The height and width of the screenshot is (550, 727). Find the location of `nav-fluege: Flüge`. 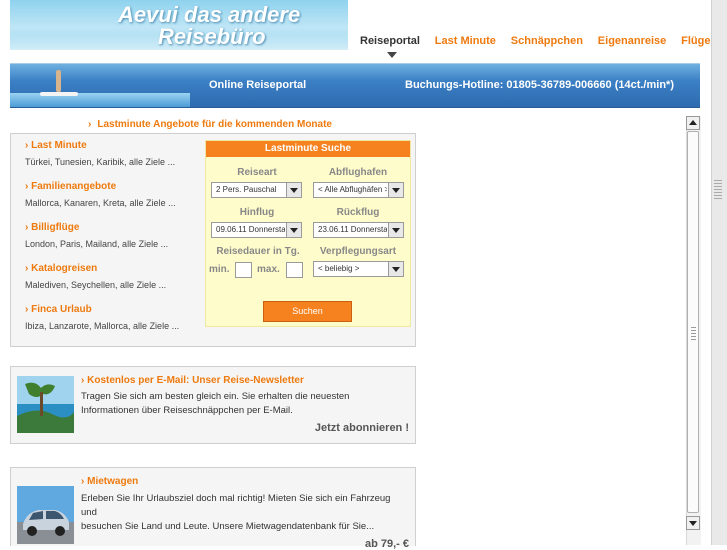

nav-fluege: Flüge is located at coordinates (695, 41).